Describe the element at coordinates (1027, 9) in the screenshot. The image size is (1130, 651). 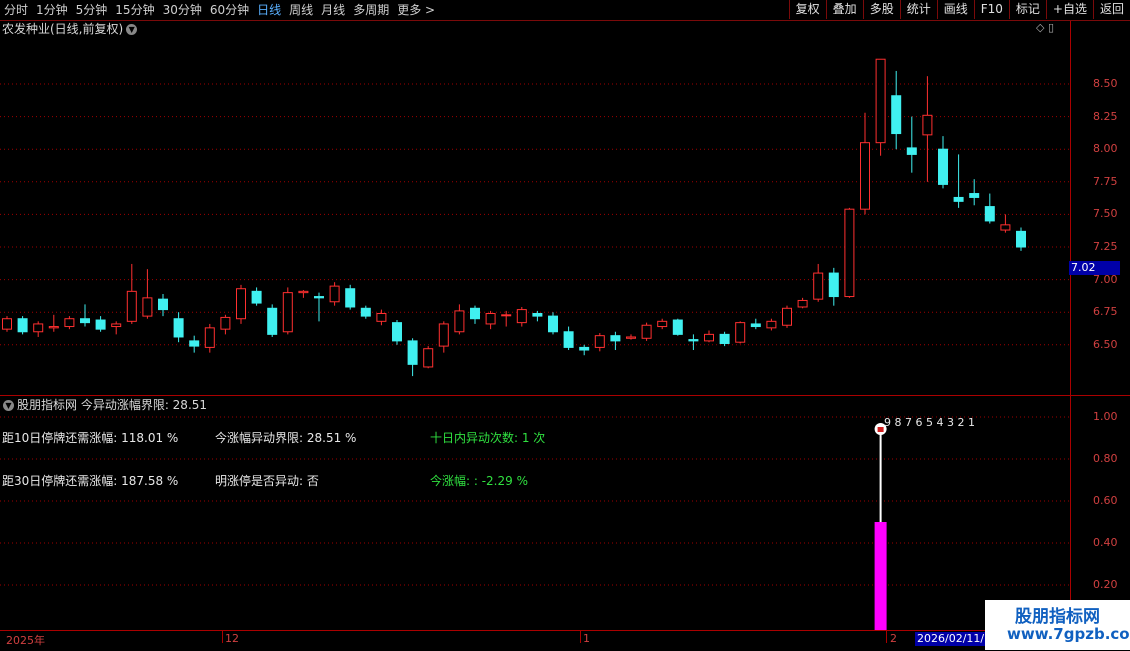
I see `toolbar-button: 标记` at that location.